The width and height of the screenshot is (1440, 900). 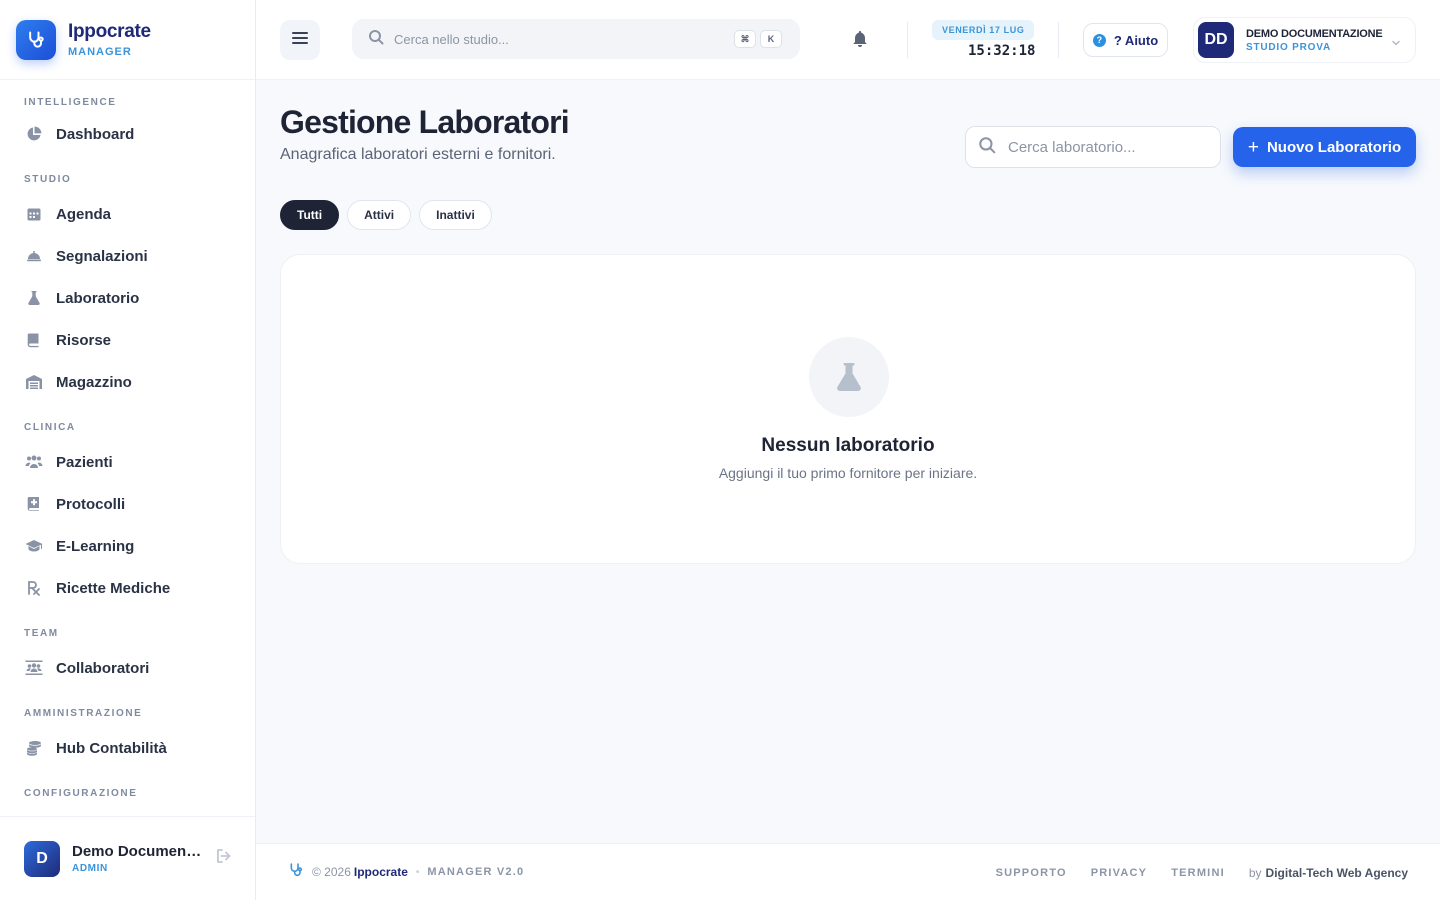 What do you see at coordinates (41, 633) in the screenshot?
I see `nav-section-team: TEAM` at bounding box center [41, 633].